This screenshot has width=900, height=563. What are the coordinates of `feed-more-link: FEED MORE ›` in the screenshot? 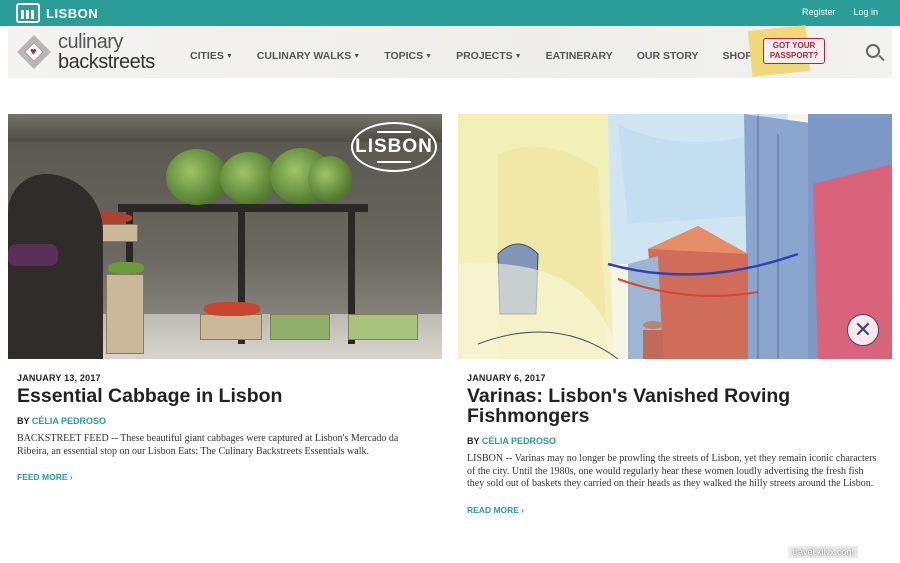 It's located at (45, 477).